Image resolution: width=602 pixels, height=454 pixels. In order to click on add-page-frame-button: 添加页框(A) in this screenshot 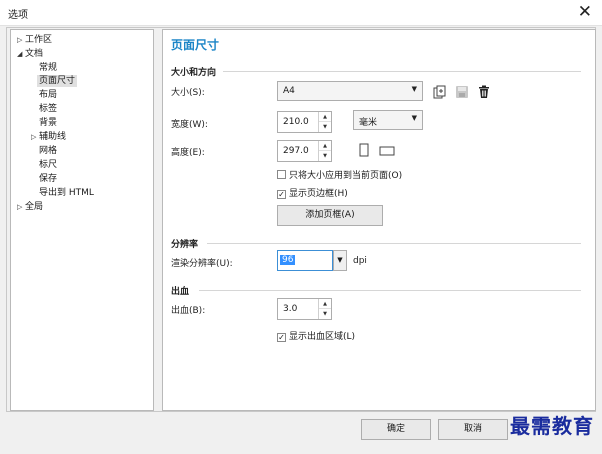, I will do `click(330, 215)`.